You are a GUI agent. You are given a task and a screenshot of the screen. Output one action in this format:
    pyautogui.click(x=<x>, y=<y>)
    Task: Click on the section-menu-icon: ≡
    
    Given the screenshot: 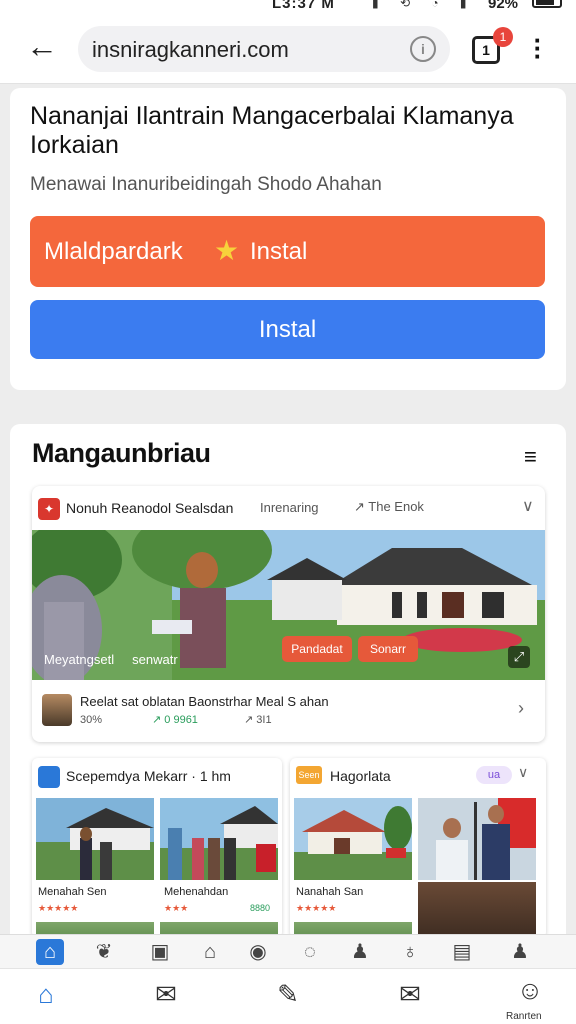 What is the action you would take?
    pyautogui.click(x=530, y=457)
    